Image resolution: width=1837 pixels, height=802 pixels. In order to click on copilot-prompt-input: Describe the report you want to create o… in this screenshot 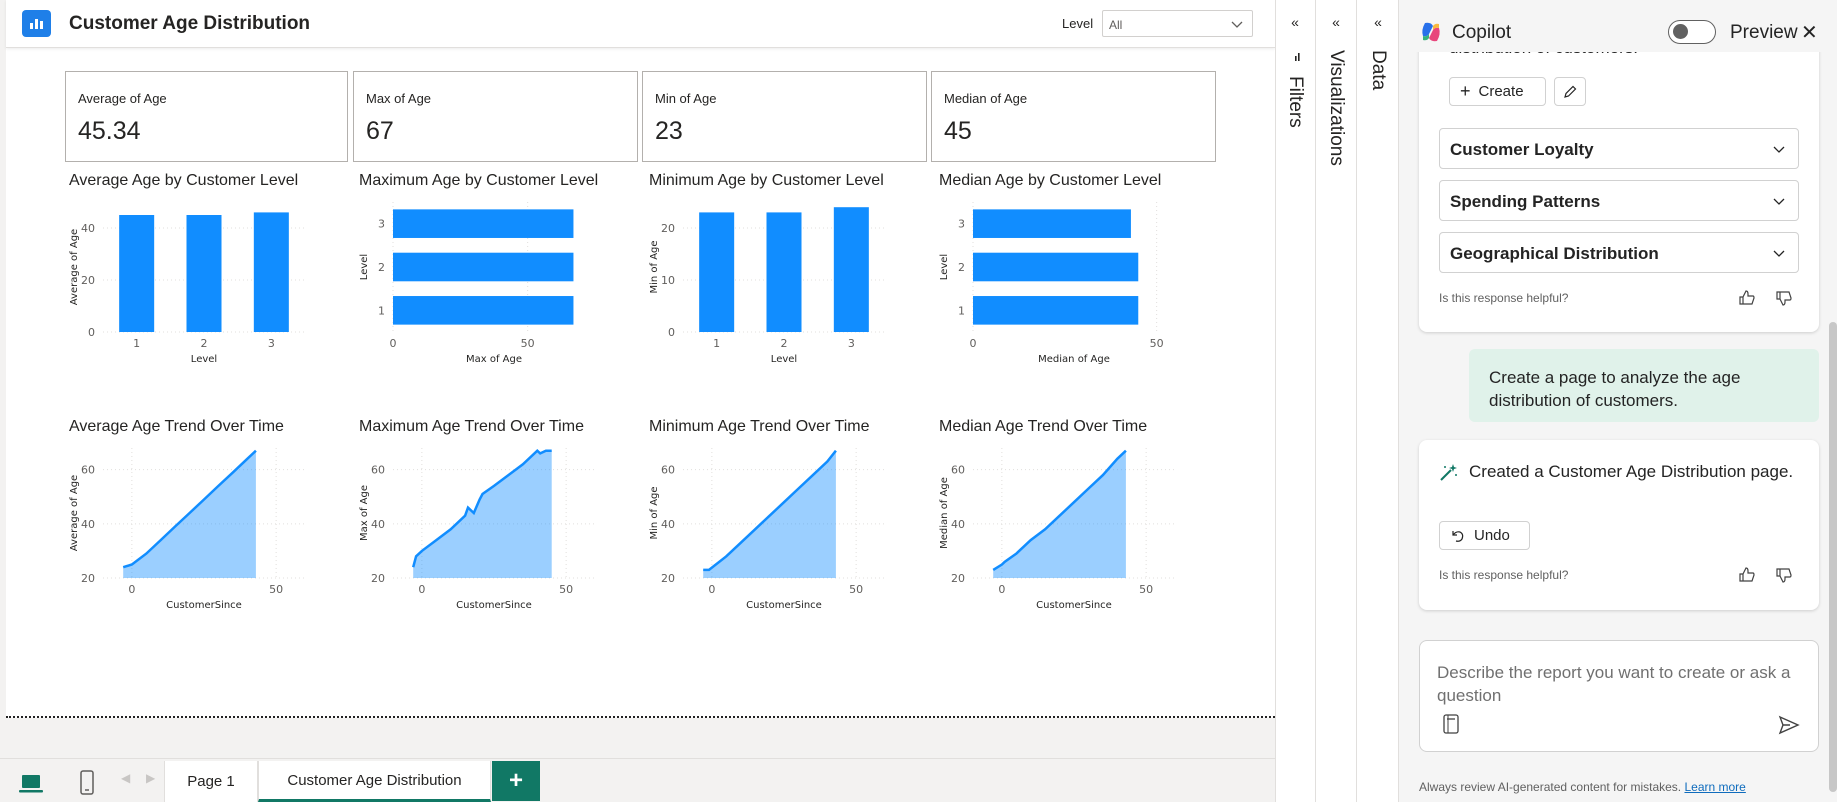, I will do `click(1619, 696)`.